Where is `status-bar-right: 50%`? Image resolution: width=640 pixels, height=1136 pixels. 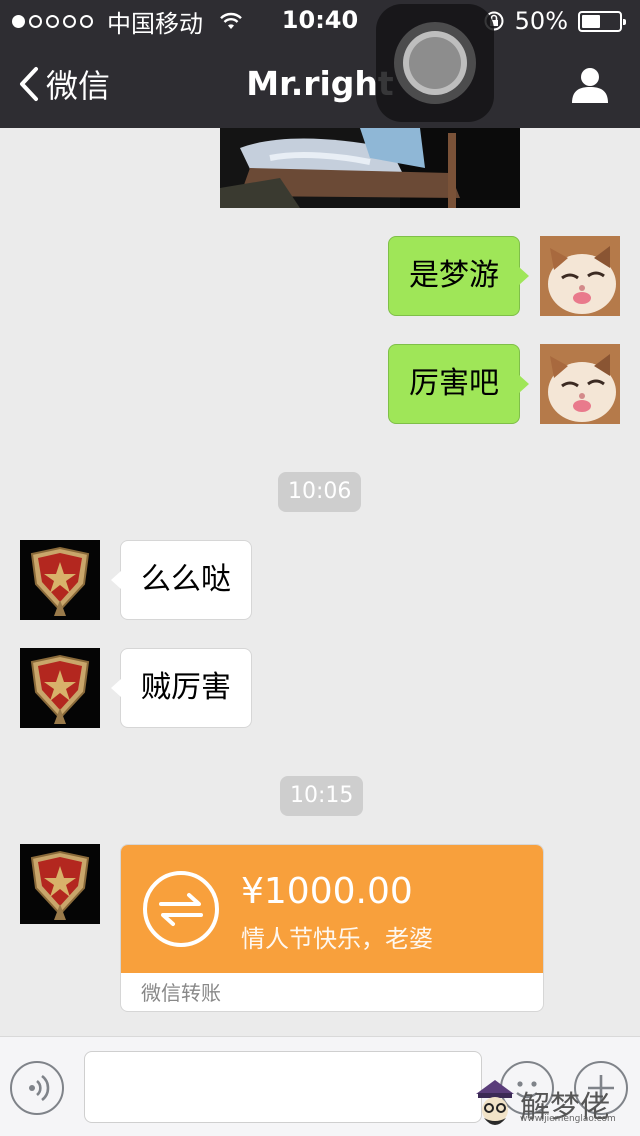
status-bar-right: 50% is located at coordinates (554, 21).